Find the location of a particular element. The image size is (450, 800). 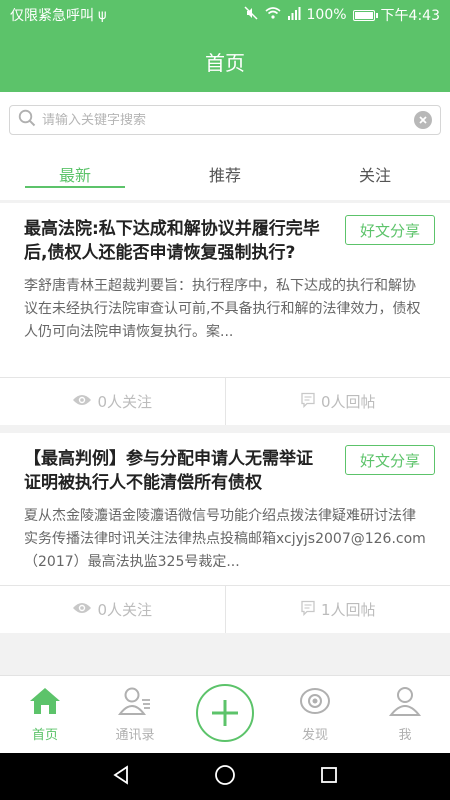

tab-label: 最新 is located at coordinates (74, 175).